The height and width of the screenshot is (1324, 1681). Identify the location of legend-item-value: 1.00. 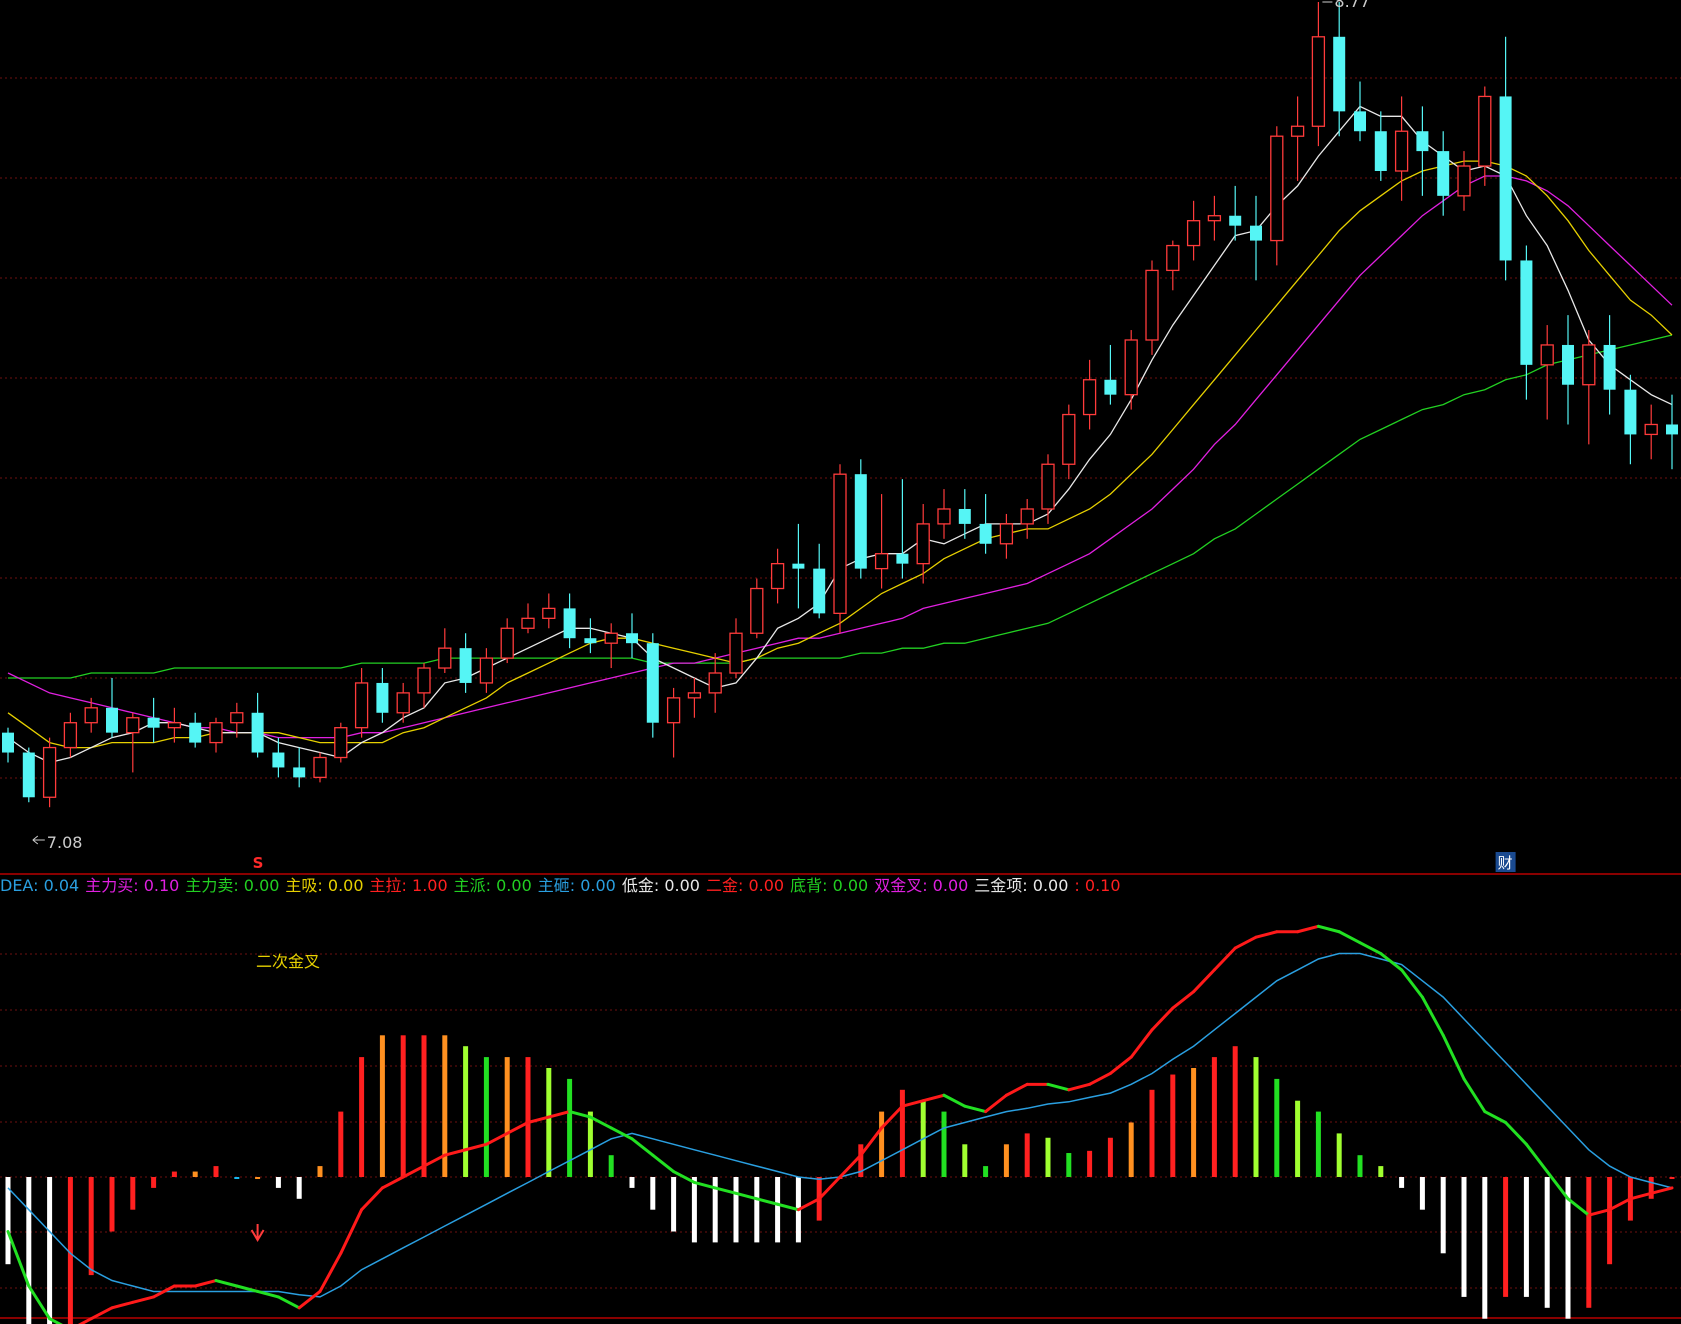
(430, 885).